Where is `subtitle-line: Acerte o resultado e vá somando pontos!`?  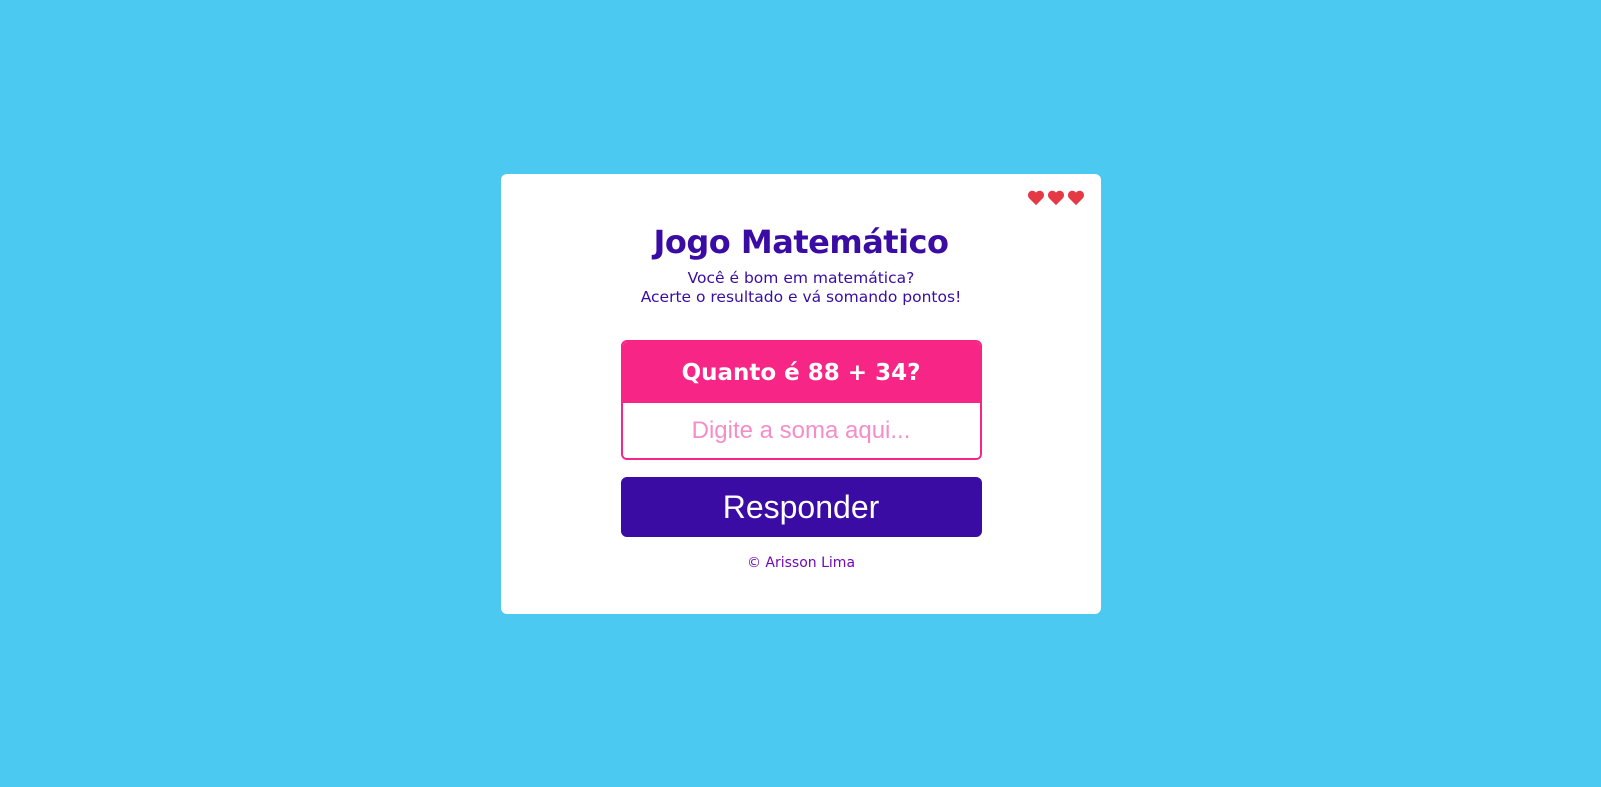
subtitle-line: Acerte o resultado e vá somando pontos! is located at coordinates (801, 297).